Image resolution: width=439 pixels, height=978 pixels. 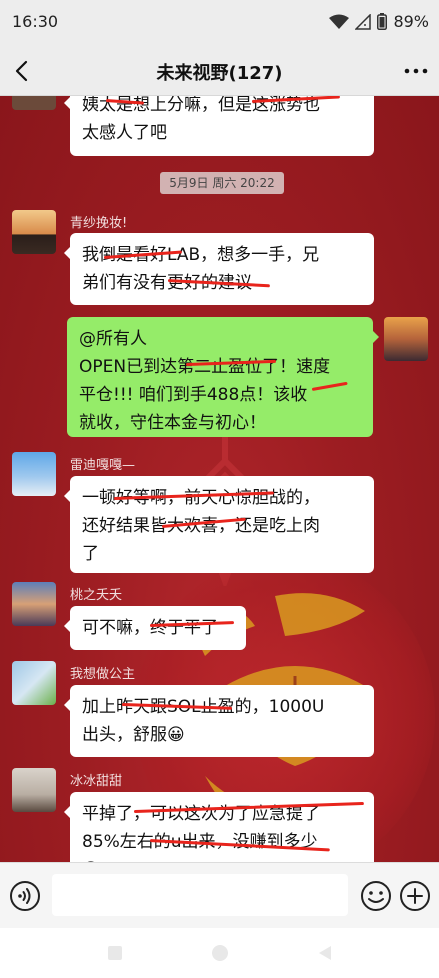 I want to click on message-input, so click(x=200, y=895).